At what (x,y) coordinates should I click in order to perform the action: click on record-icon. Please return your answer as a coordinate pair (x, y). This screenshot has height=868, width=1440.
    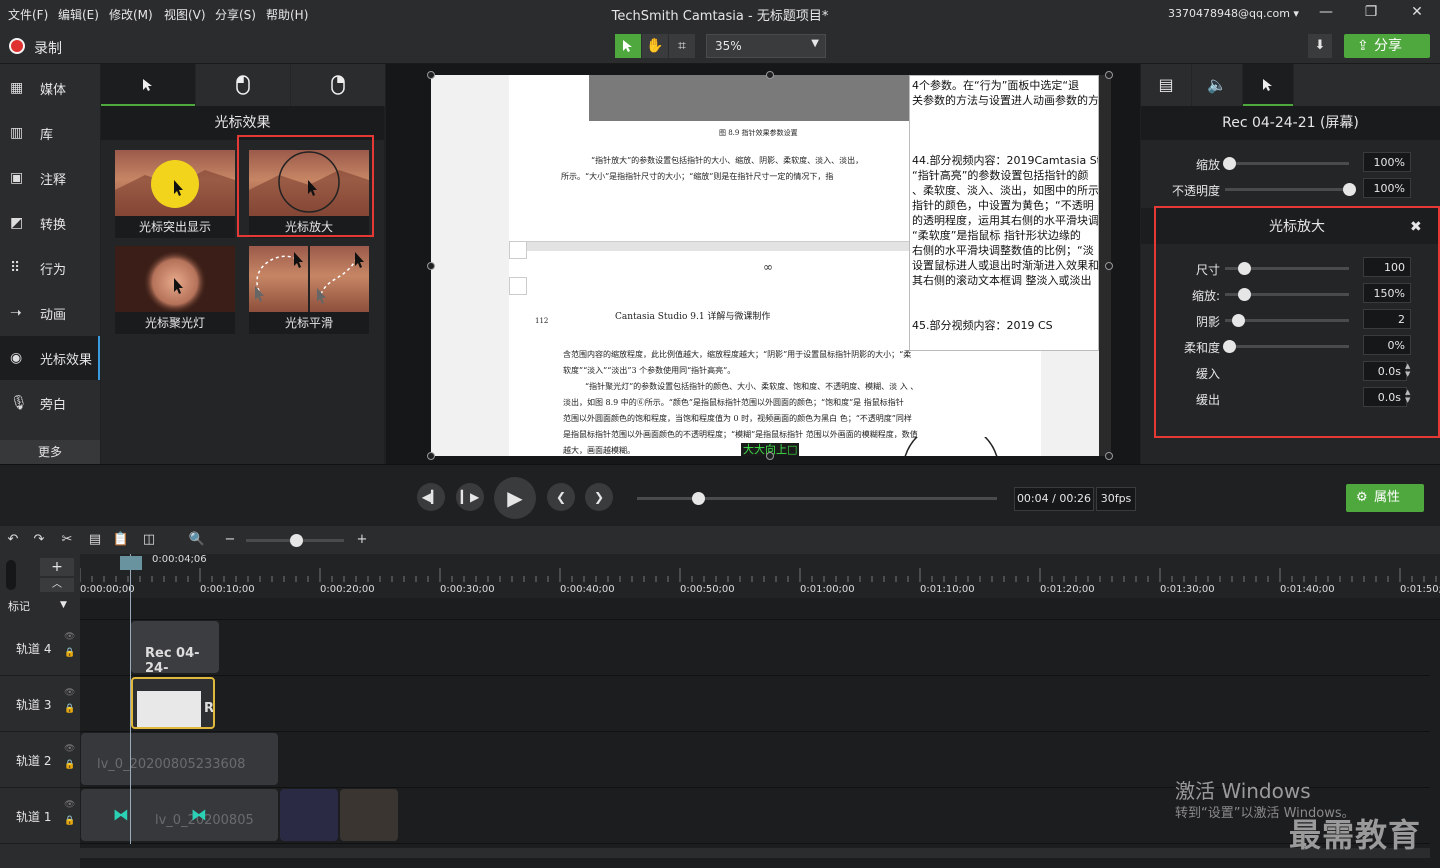
    Looking at the image, I should click on (17, 46).